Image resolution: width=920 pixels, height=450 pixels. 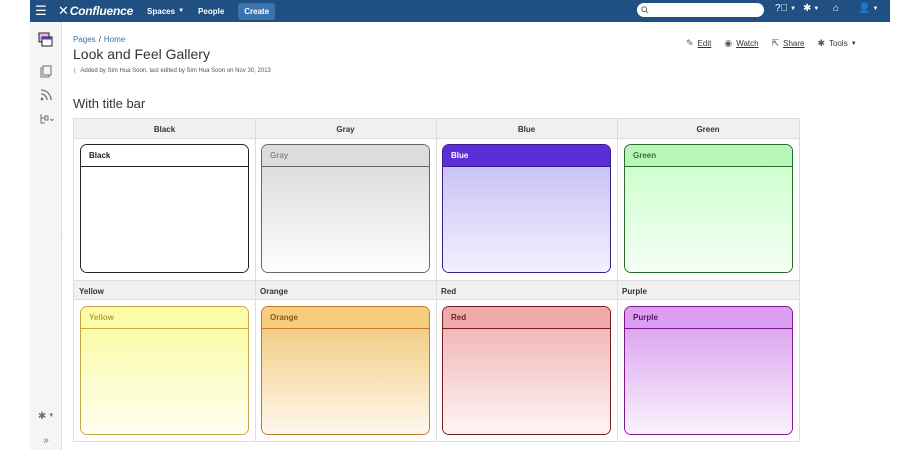 I want to click on panel-blue: Blue, so click(x=526, y=208).